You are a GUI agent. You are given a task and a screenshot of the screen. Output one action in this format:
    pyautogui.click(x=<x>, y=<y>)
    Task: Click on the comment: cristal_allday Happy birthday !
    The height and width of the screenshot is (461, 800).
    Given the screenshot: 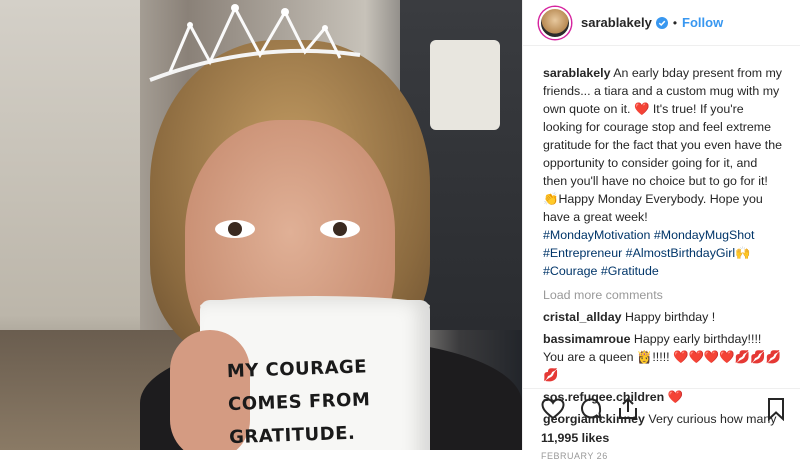 What is the action you would take?
    pyautogui.click(x=663, y=317)
    